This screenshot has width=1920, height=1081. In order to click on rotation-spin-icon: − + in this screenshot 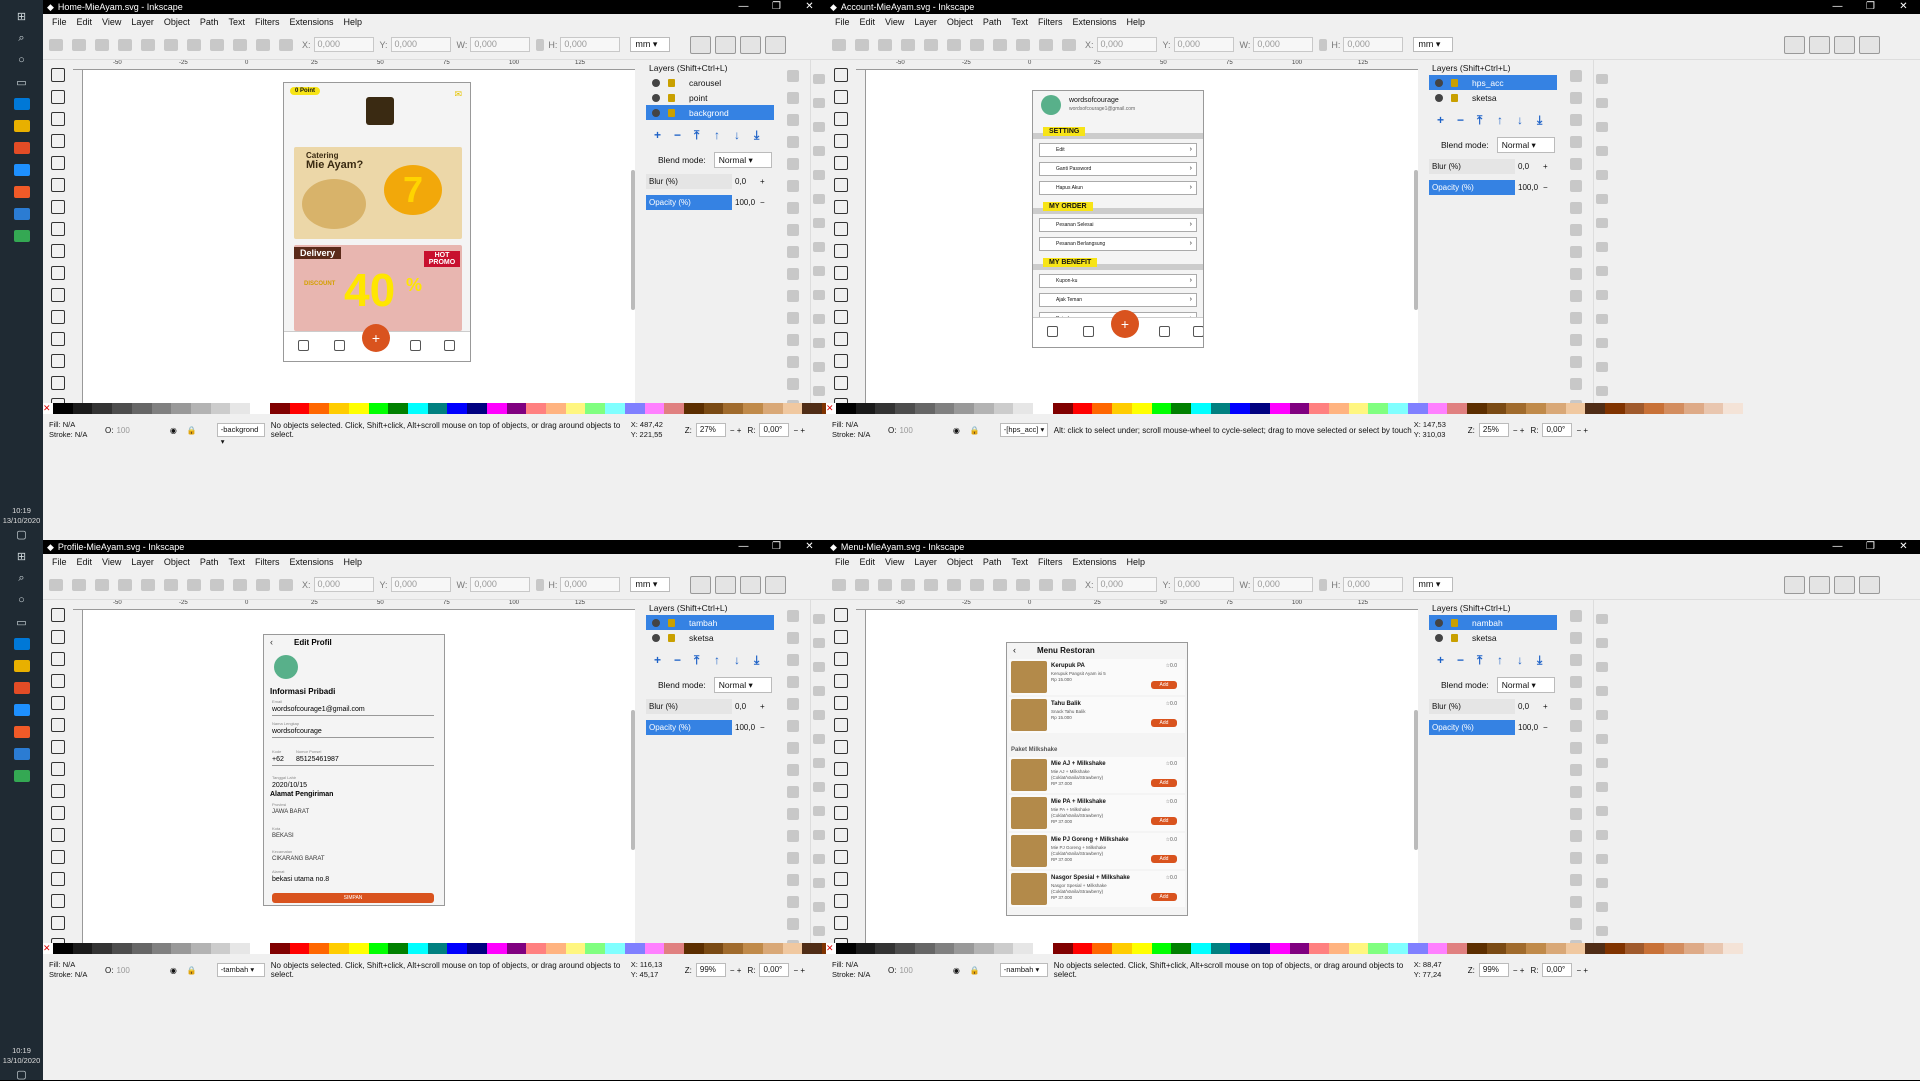, I will do `click(1582, 970)`.